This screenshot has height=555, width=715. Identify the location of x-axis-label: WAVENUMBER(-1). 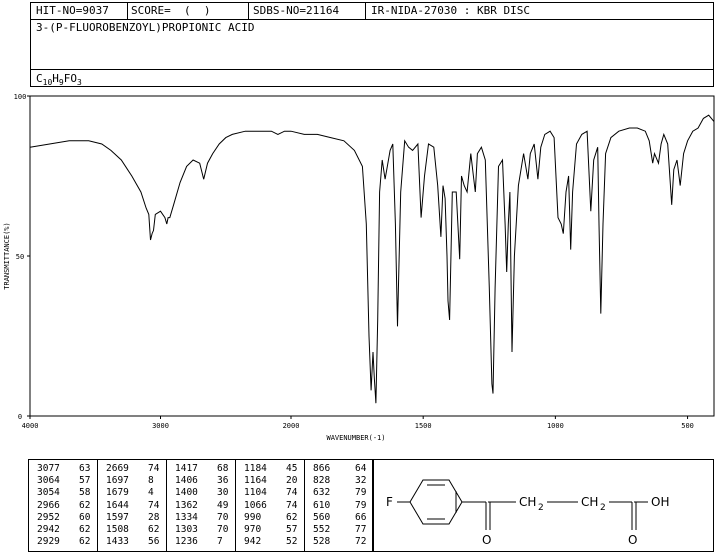
(355, 438).